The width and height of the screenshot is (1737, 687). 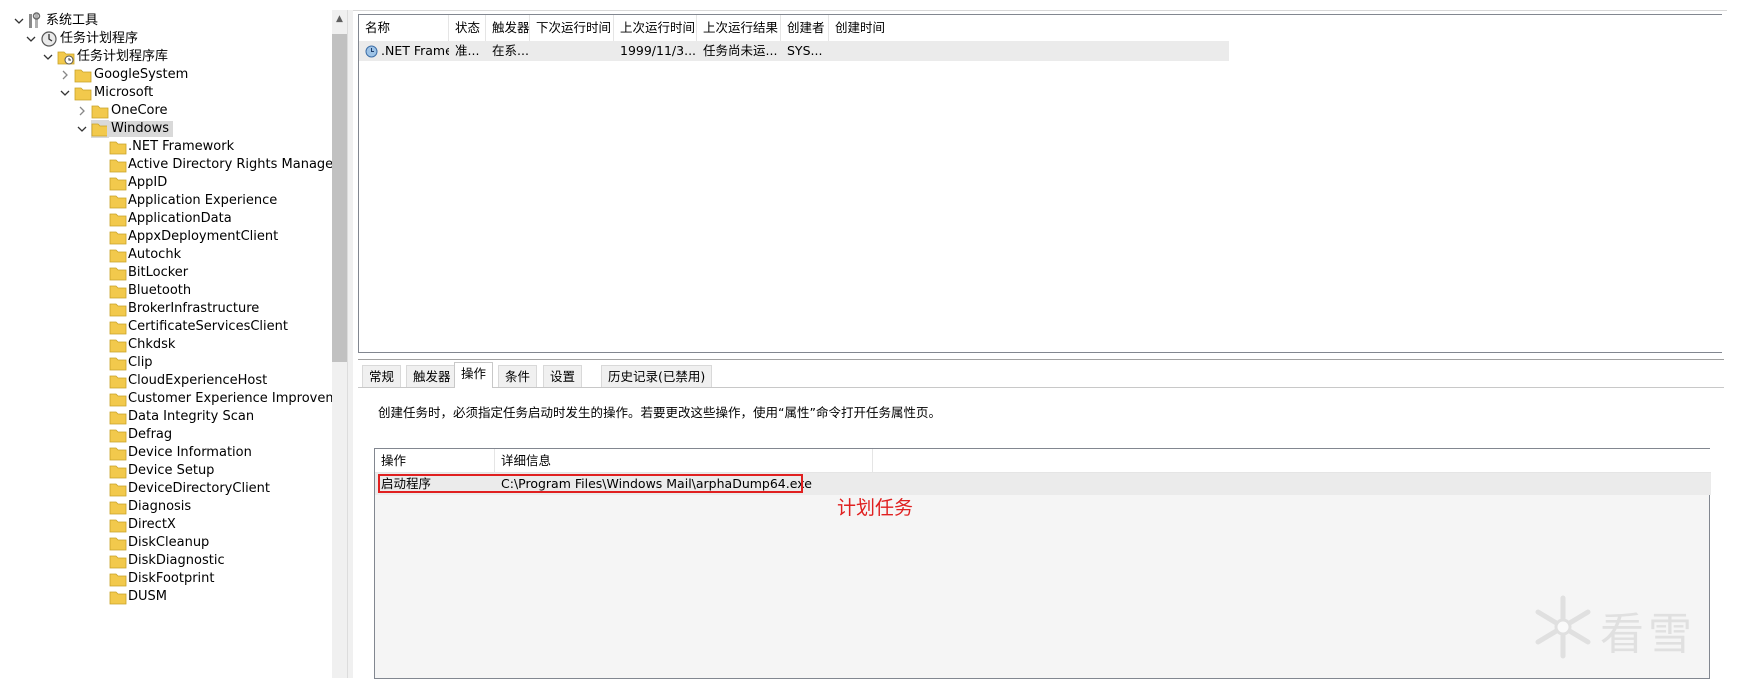 I want to click on tree-item-googlesystem: GoogleSystem, so click(x=175, y=75).